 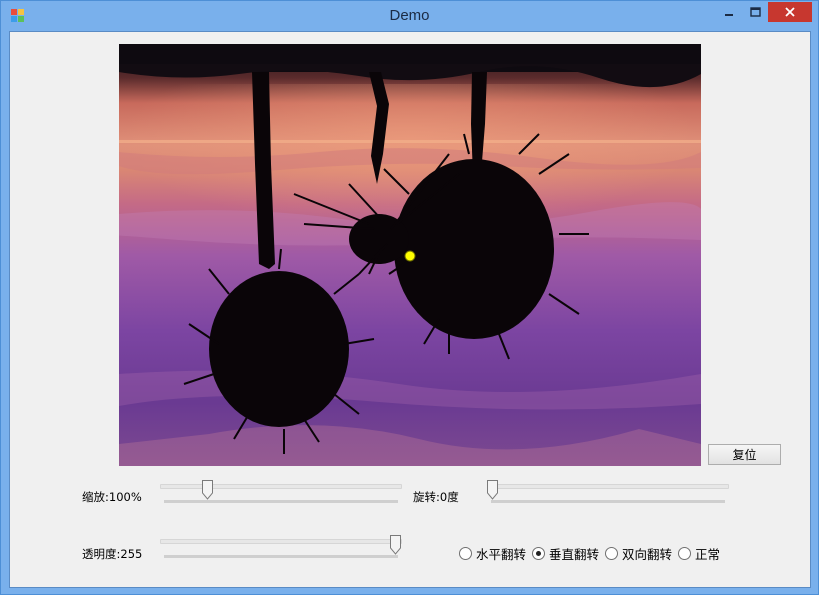 What do you see at coordinates (647, 554) in the screenshot?
I see `radio-label: 双向翻转` at bounding box center [647, 554].